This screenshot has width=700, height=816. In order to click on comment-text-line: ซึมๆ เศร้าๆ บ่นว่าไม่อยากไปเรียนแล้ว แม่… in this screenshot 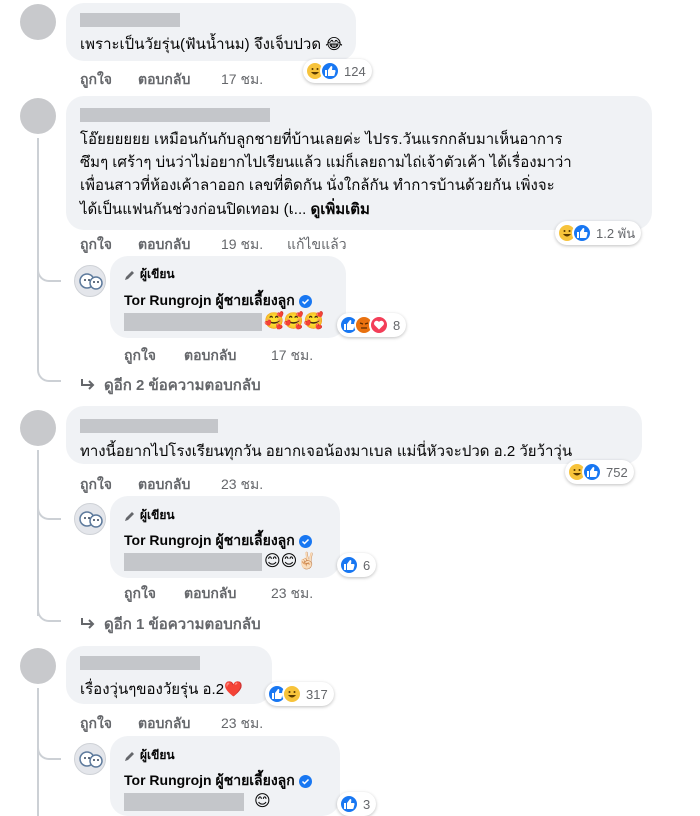, I will do `click(326, 162)`.